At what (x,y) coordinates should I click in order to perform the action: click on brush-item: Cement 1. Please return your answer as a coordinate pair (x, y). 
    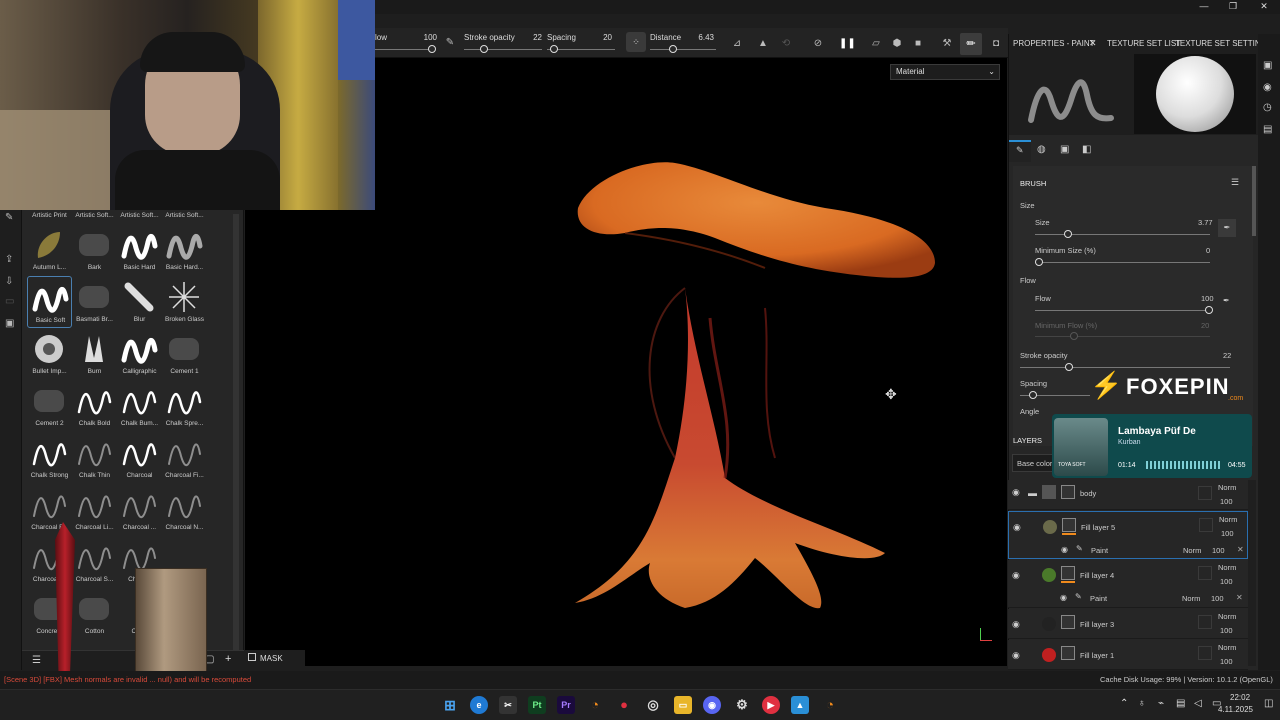
    Looking at the image, I should click on (184, 354).